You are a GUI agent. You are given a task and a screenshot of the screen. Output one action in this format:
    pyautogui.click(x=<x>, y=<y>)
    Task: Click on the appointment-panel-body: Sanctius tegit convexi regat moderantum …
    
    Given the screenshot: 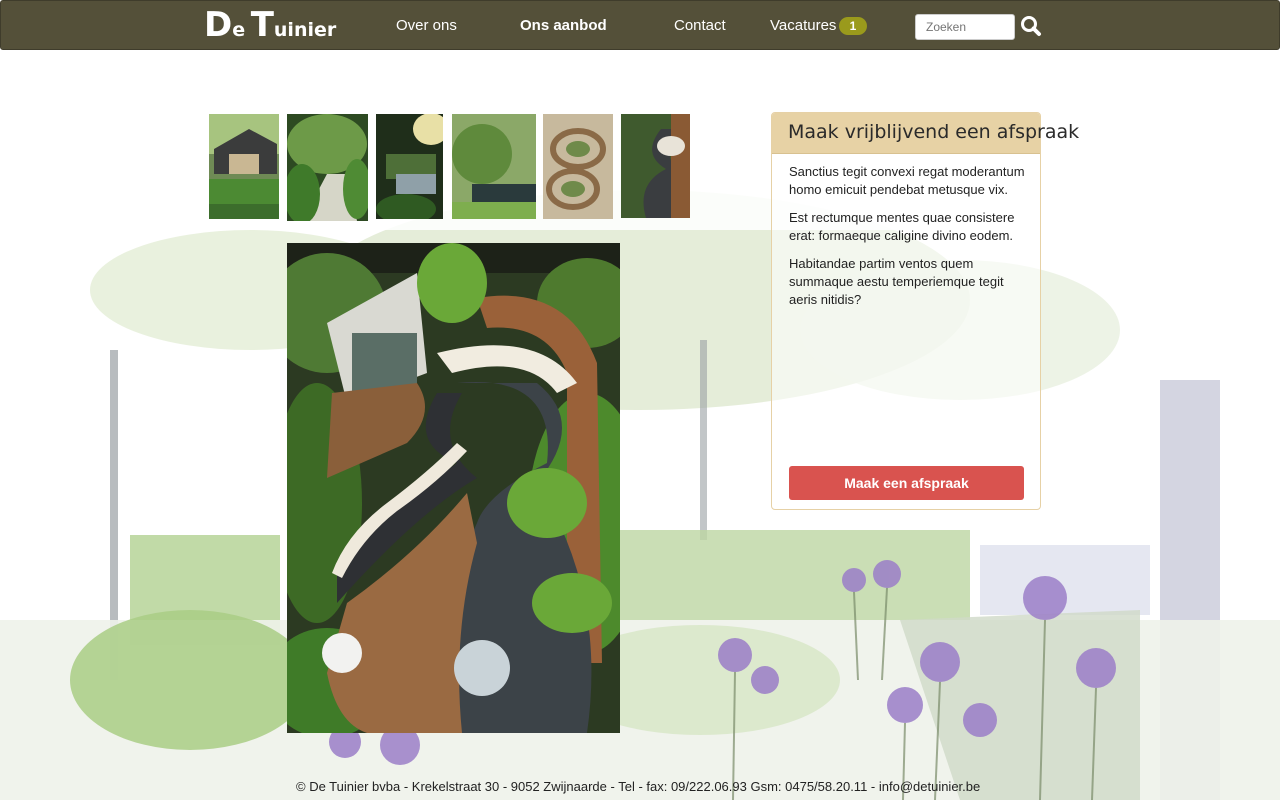 What is the action you would take?
    pyautogui.click(x=911, y=241)
    